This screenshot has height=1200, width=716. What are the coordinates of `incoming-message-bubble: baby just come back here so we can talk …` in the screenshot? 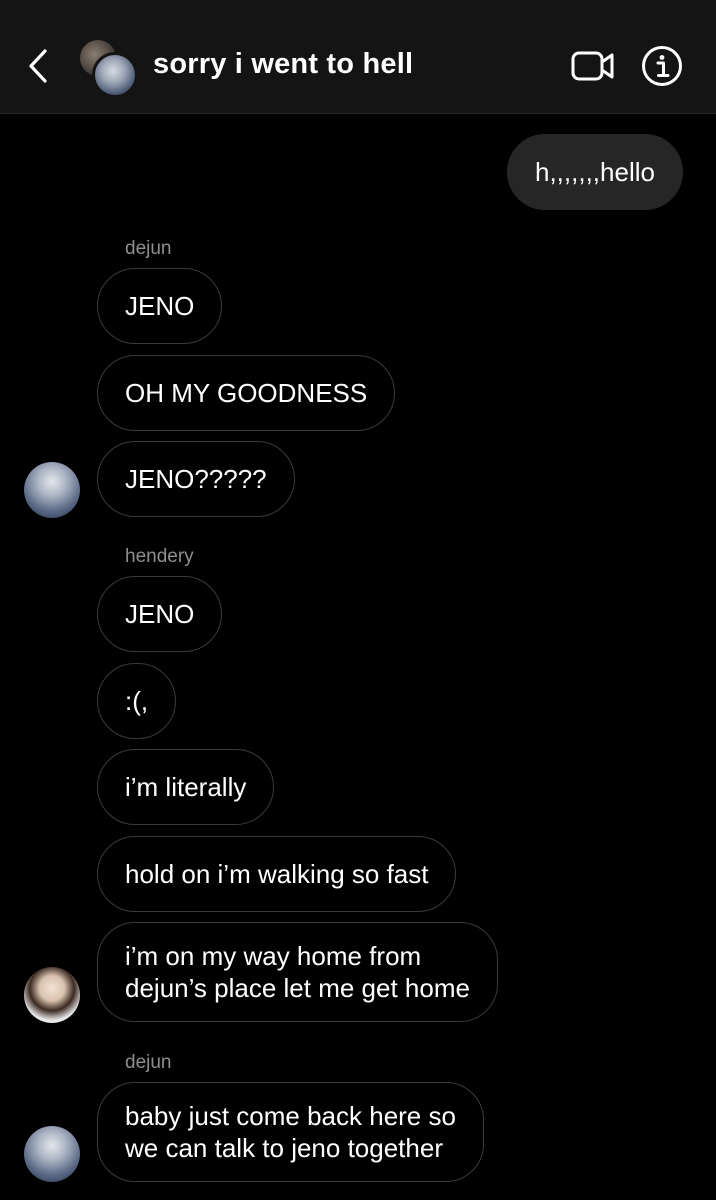 It's located at (290, 1132).